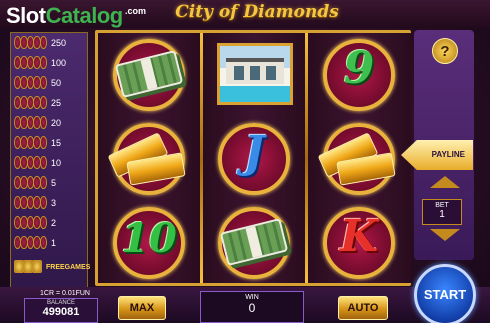 Image resolution: width=490 pixels, height=323 pixels. I want to click on k-symbol: K, so click(359, 243).